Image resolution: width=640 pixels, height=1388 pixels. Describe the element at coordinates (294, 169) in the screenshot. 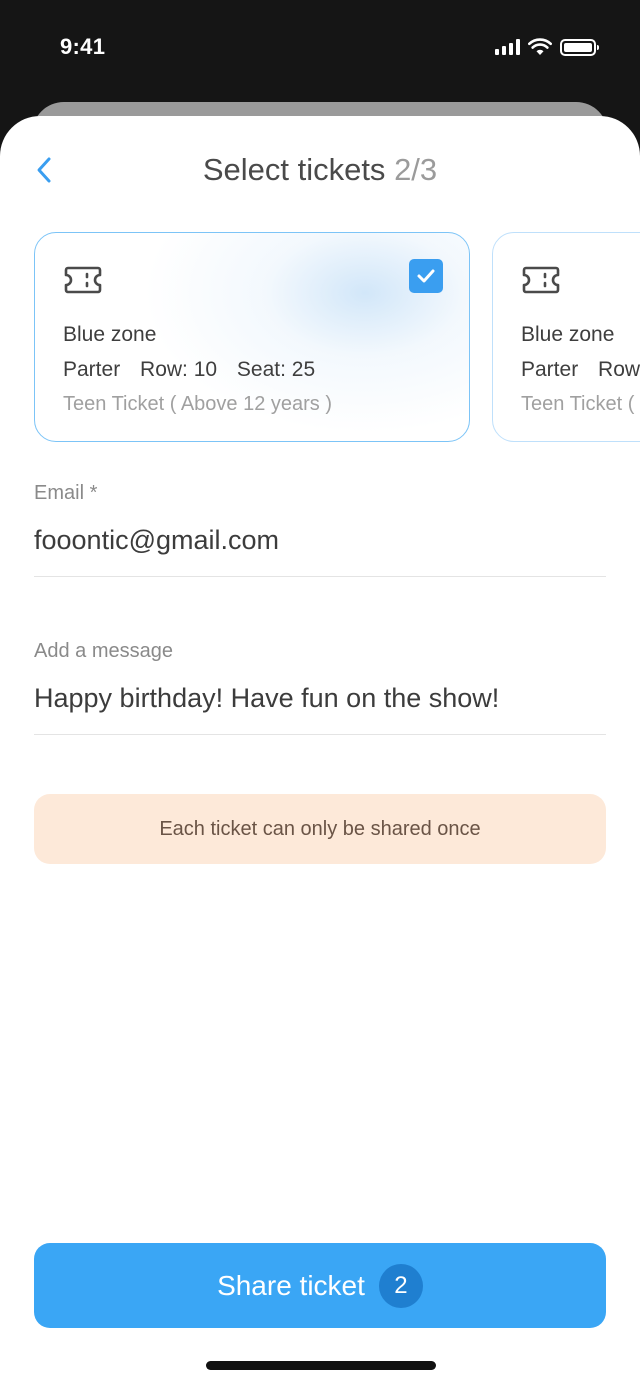

I see `page-title-text: Select tickets` at that location.